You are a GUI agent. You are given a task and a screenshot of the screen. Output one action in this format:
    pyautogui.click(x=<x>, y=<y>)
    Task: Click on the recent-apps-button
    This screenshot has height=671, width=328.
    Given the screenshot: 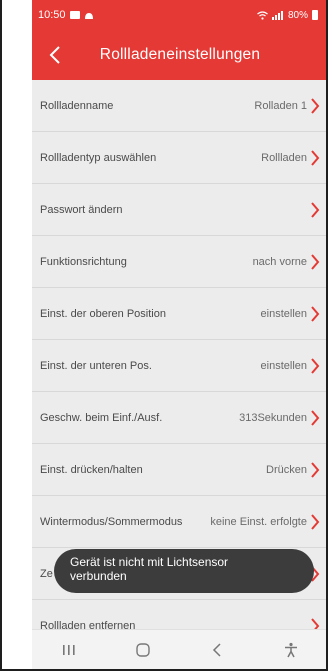 What is the action you would take?
    pyautogui.click(x=69, y=650)
    